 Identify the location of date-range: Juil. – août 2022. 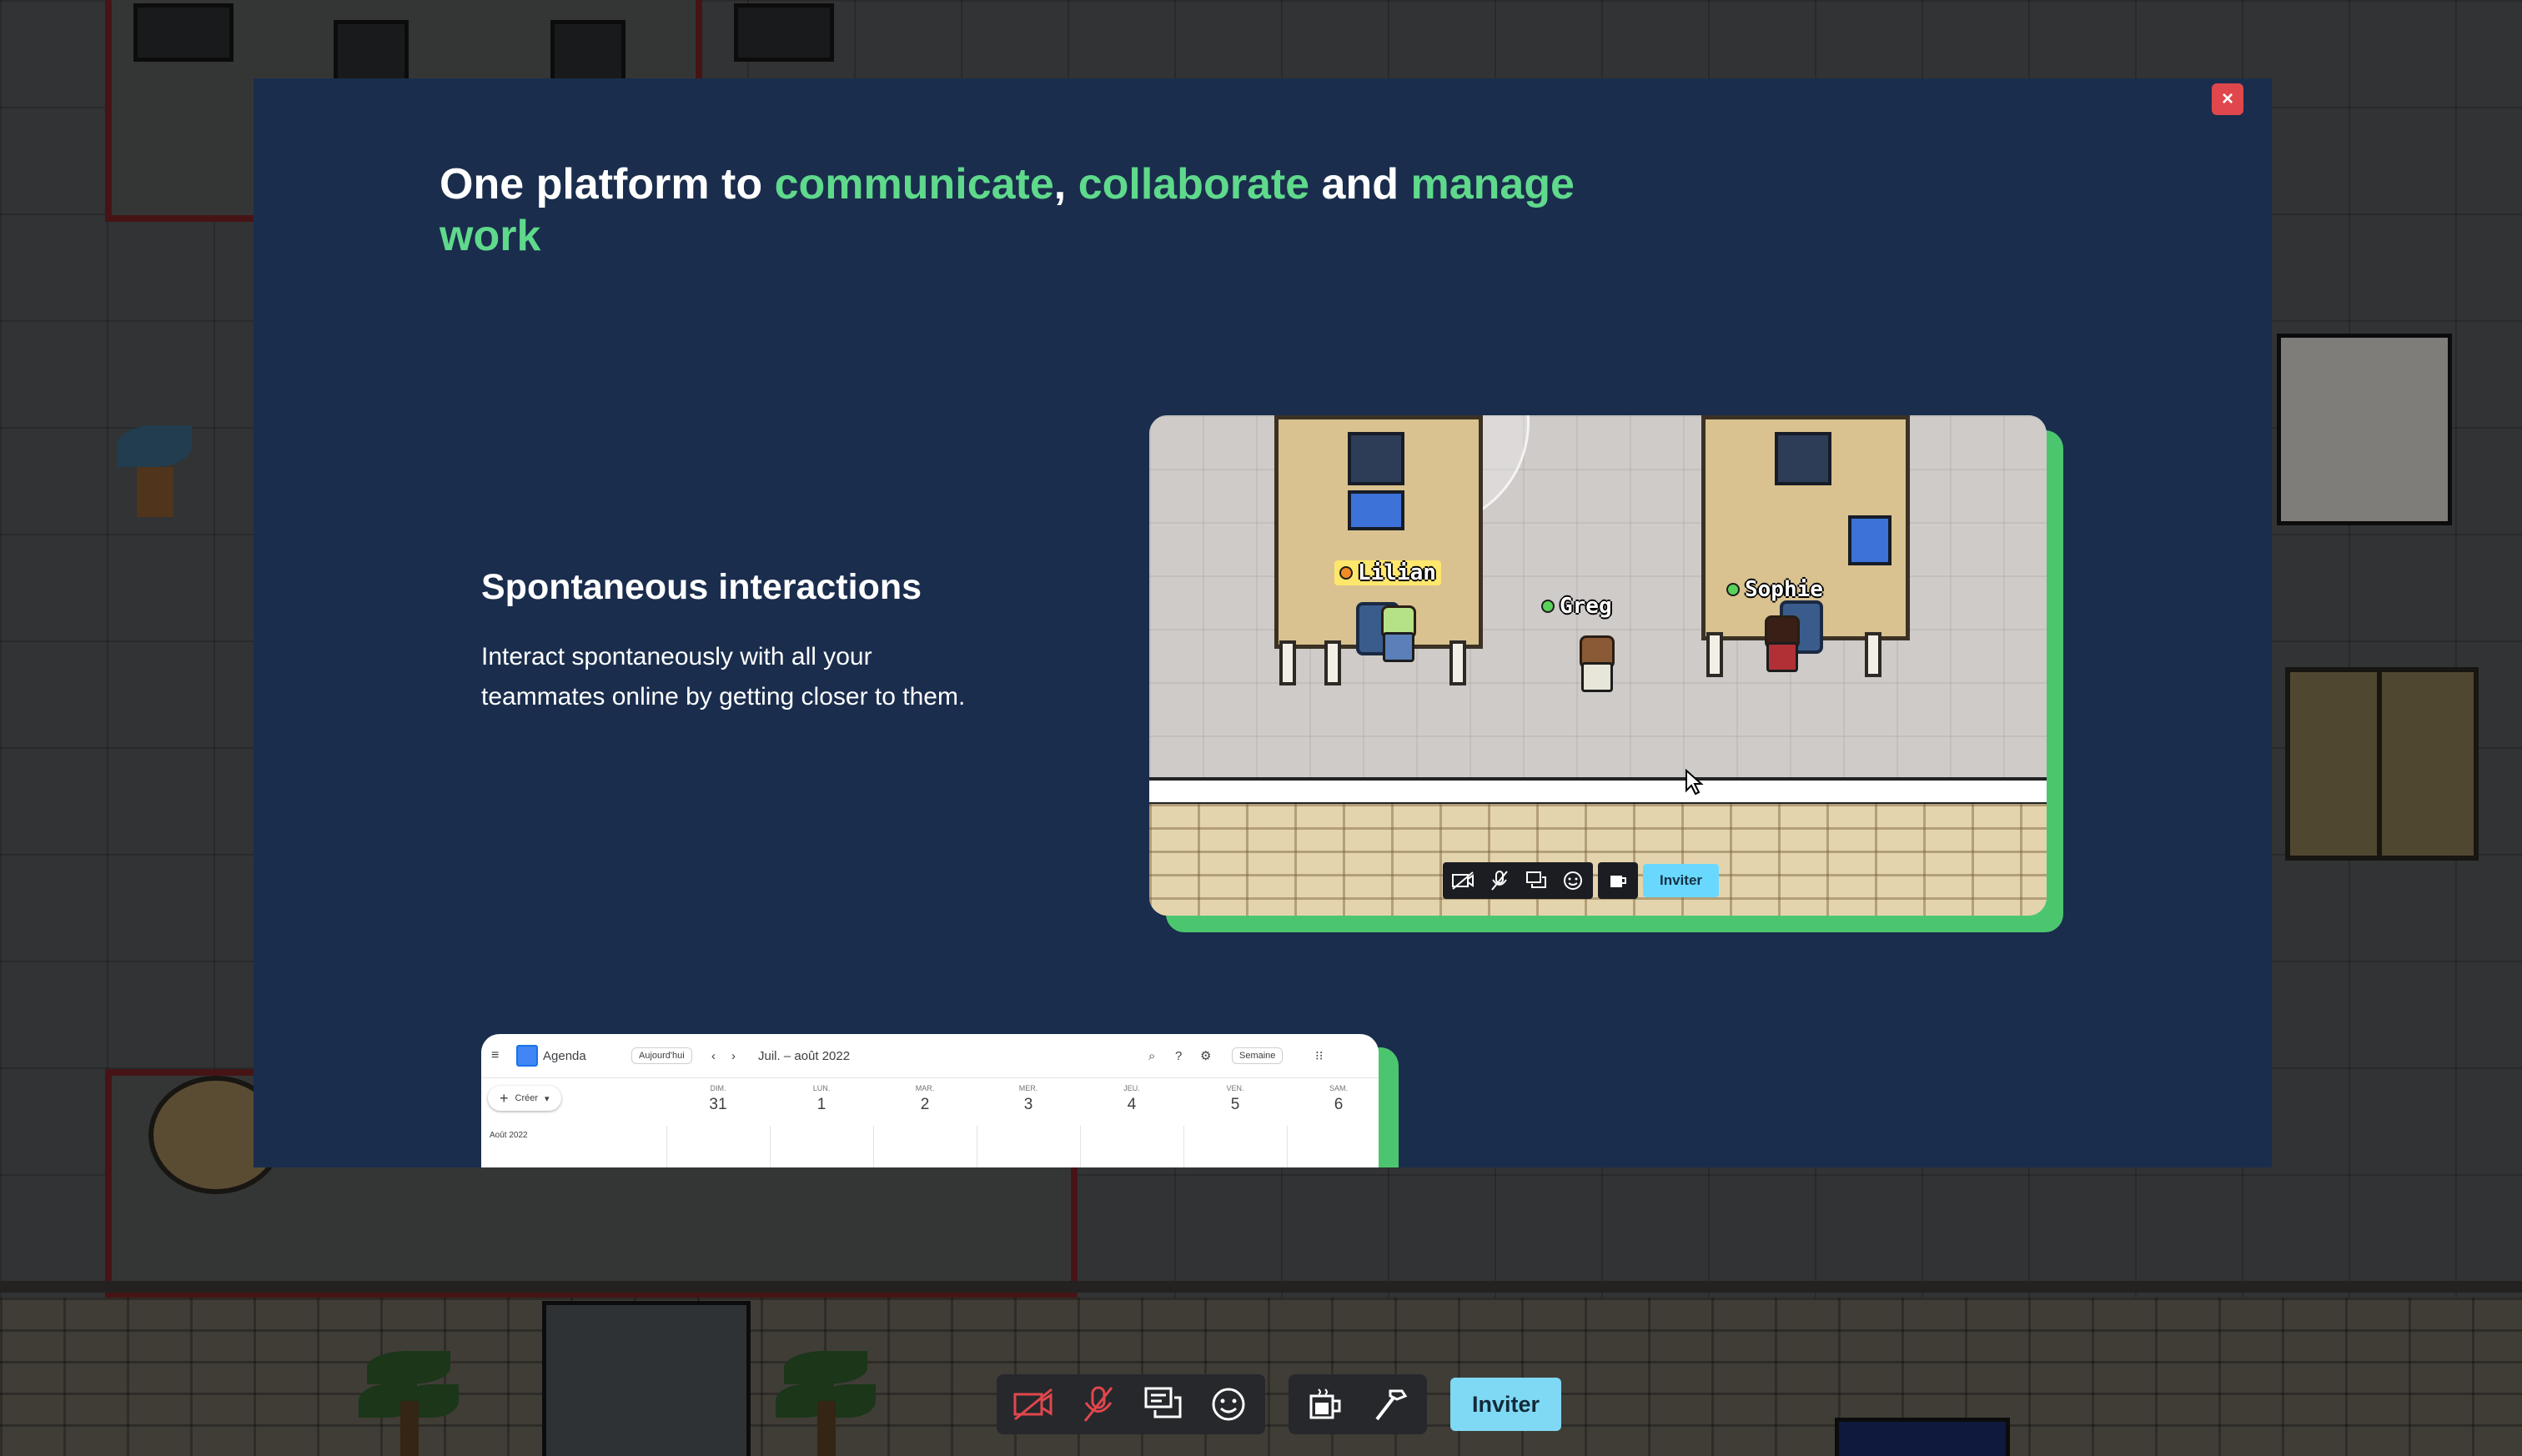
(804, 1055).